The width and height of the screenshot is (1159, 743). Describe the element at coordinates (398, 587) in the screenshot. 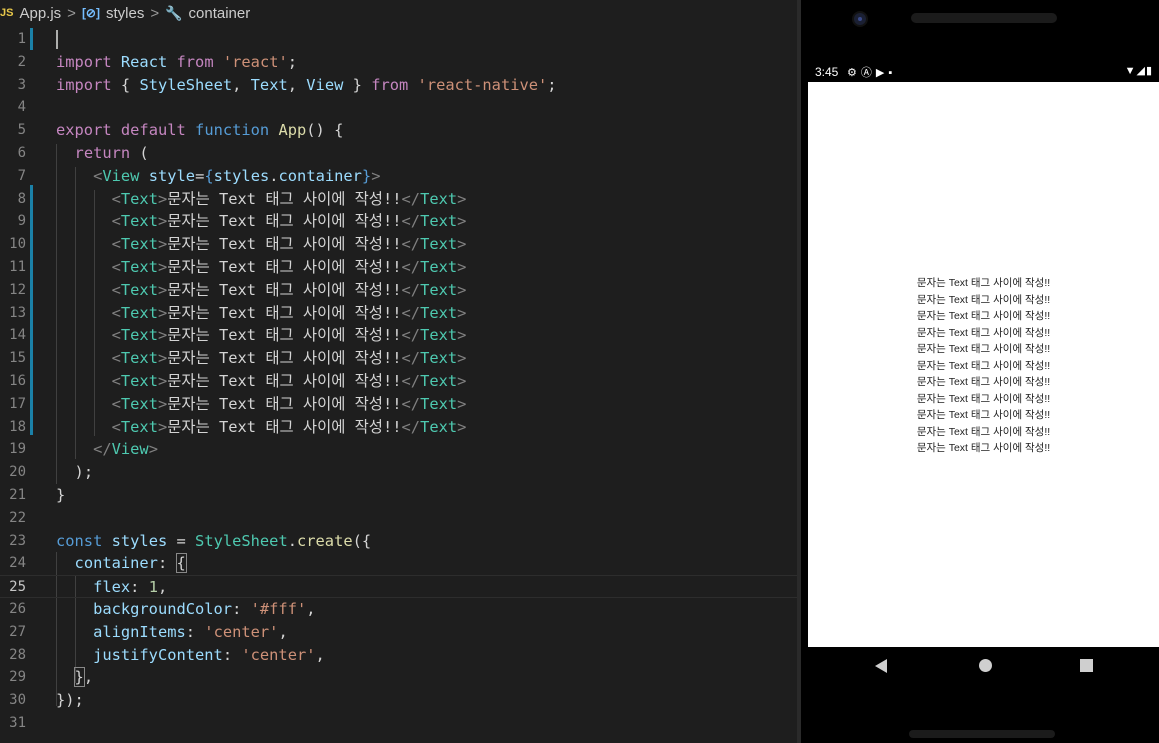

I see `code-line: 25 flex: 1,` at that location.